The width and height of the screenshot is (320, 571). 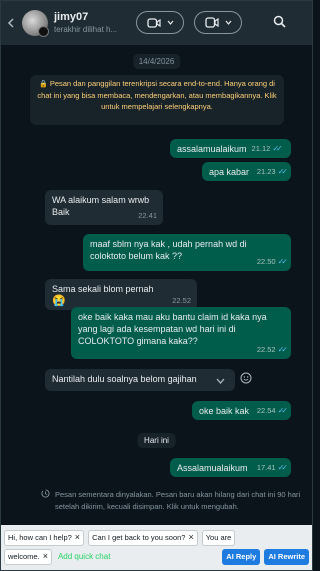 I want to click on timer-icon, so click(x=45, y=501).